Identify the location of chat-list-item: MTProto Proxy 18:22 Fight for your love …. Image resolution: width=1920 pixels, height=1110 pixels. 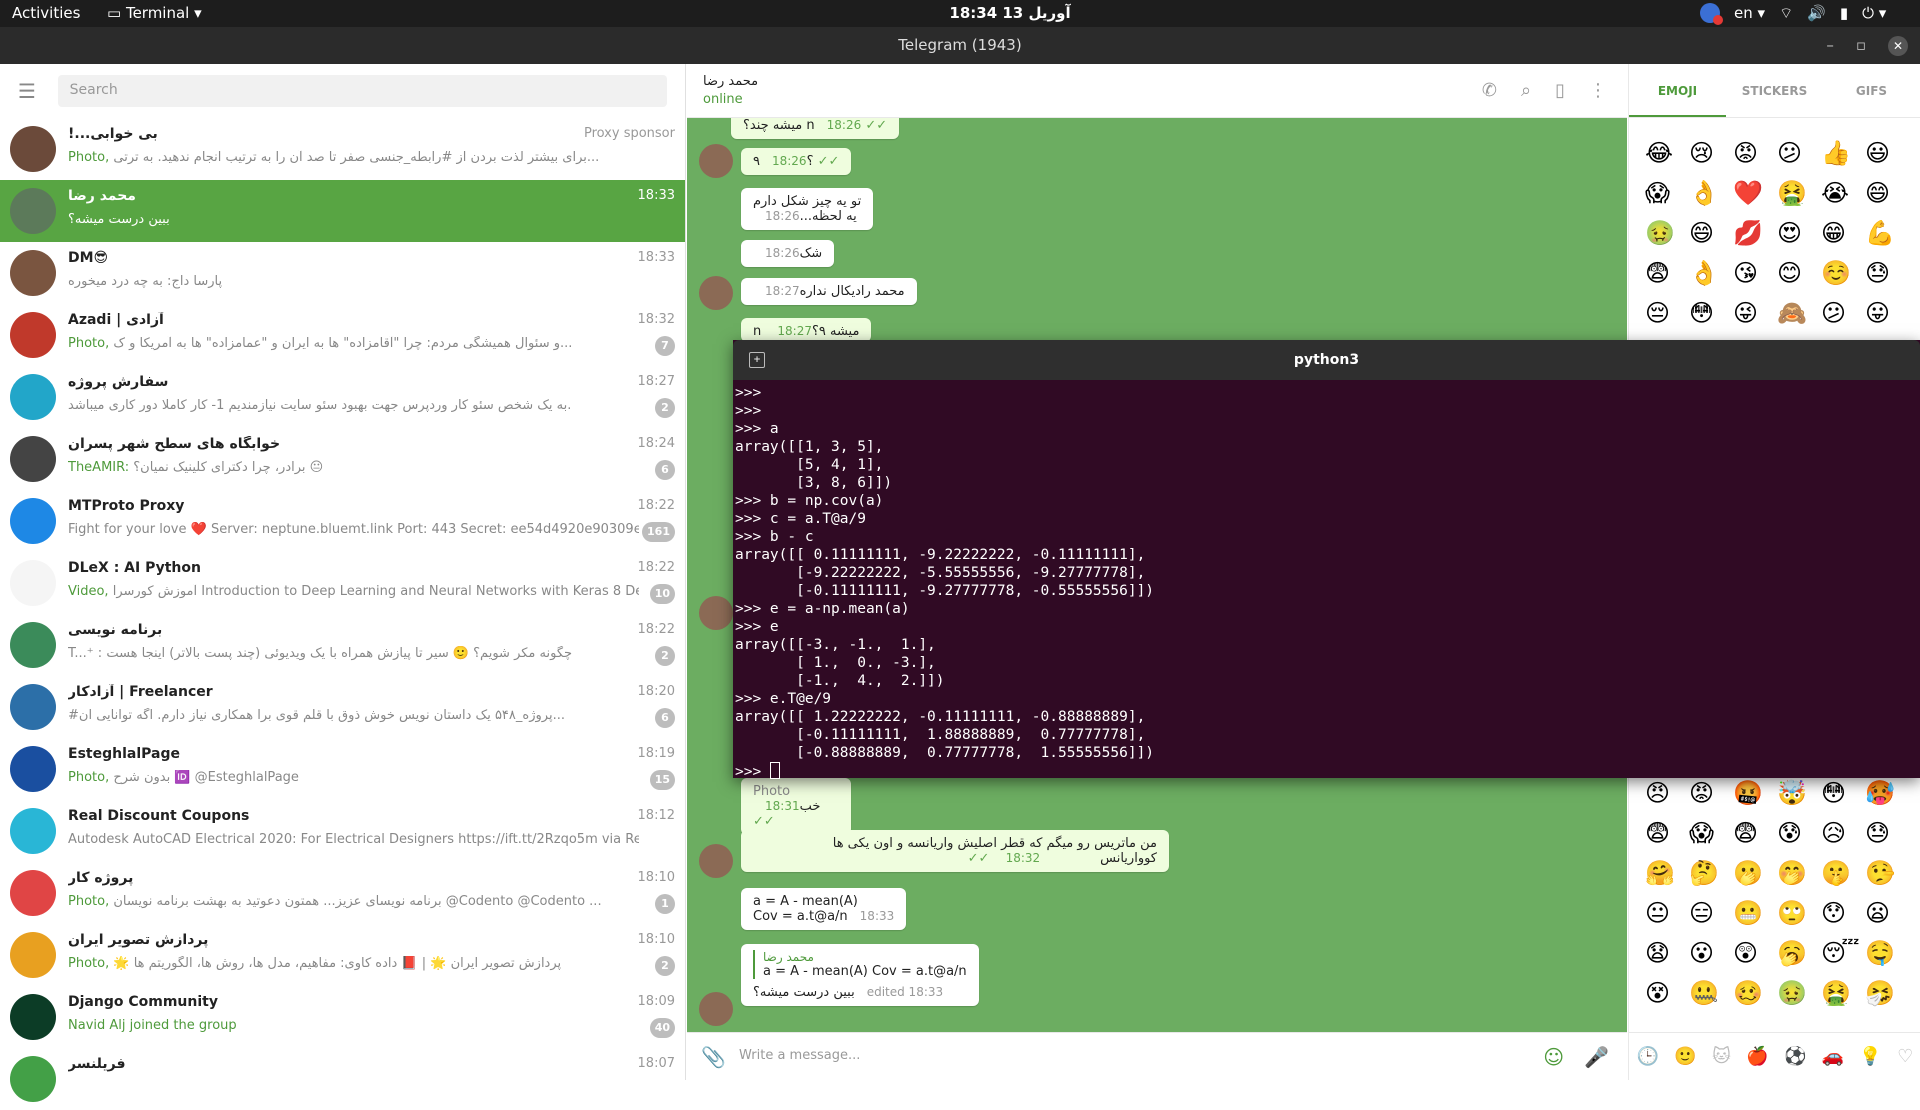
(342, 521).